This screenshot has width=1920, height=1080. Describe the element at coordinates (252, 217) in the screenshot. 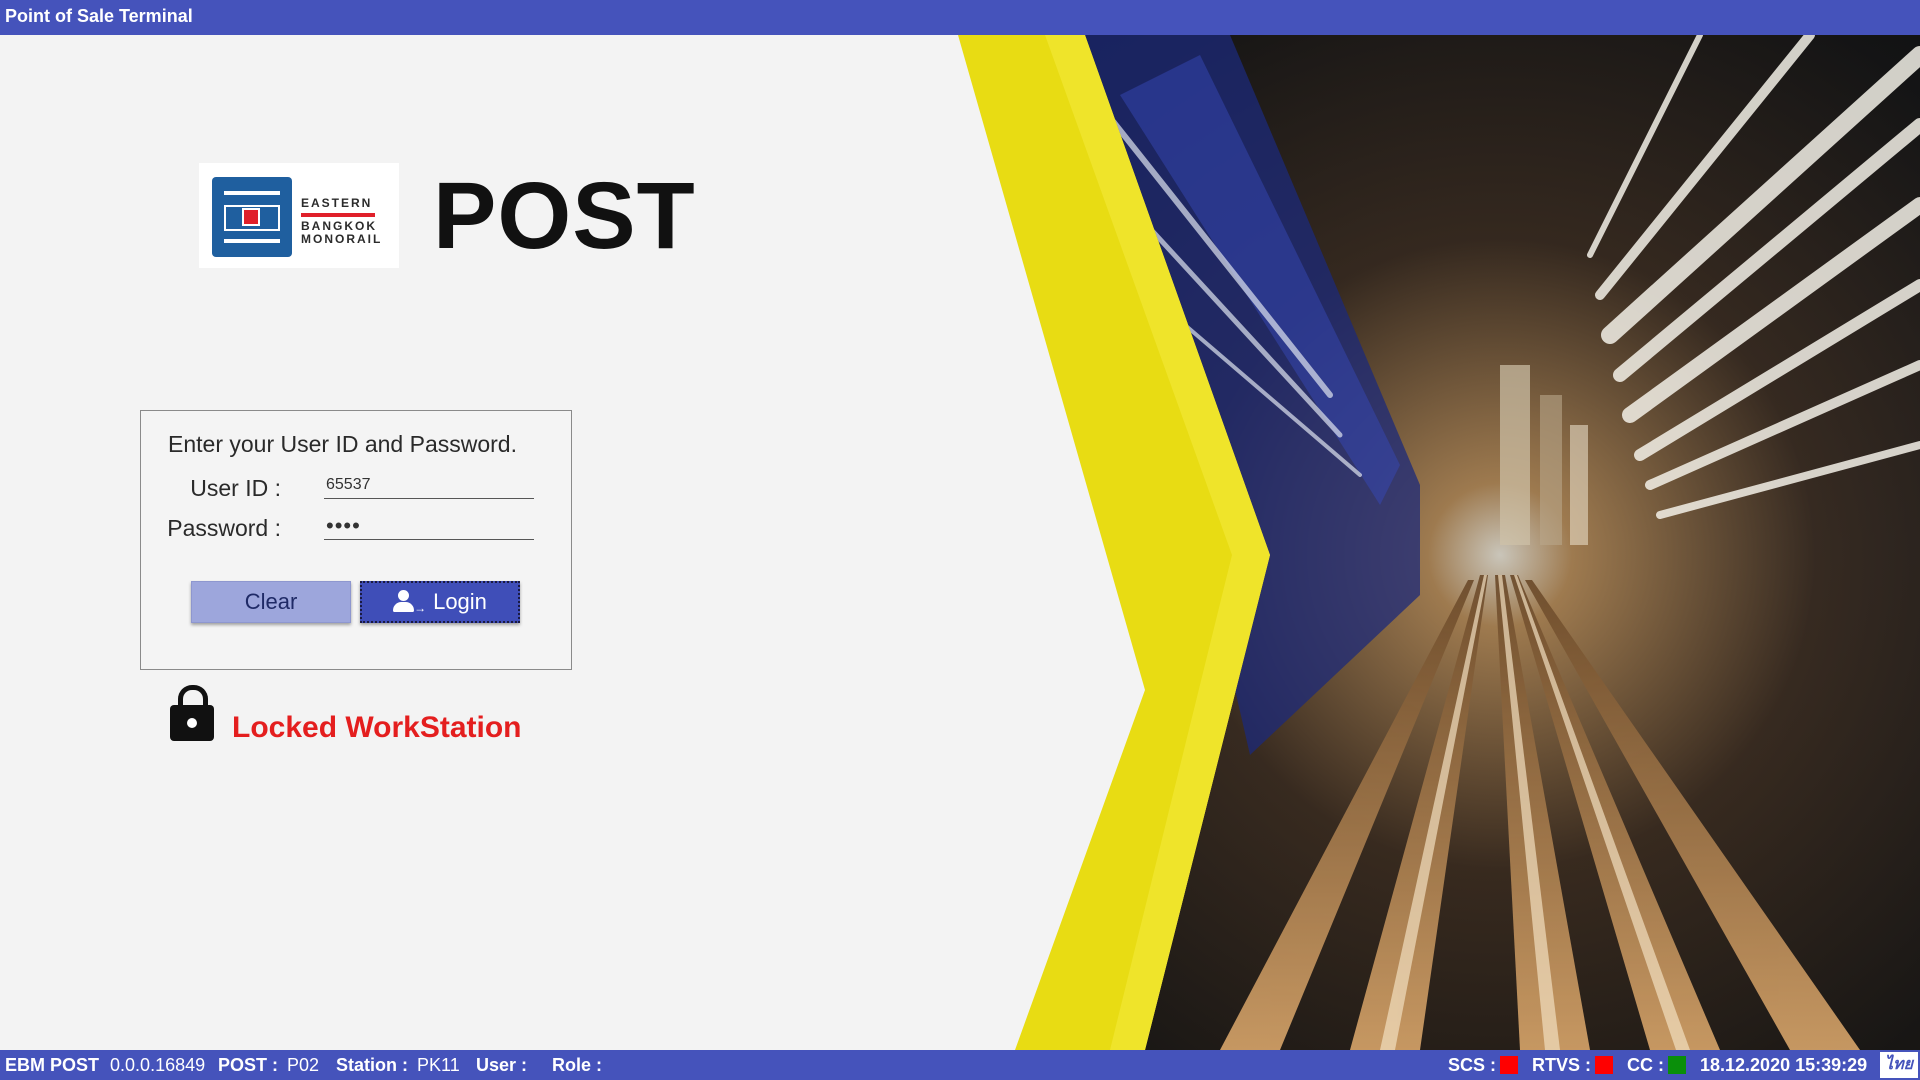

I see `monorail-logo-icon` at that location.